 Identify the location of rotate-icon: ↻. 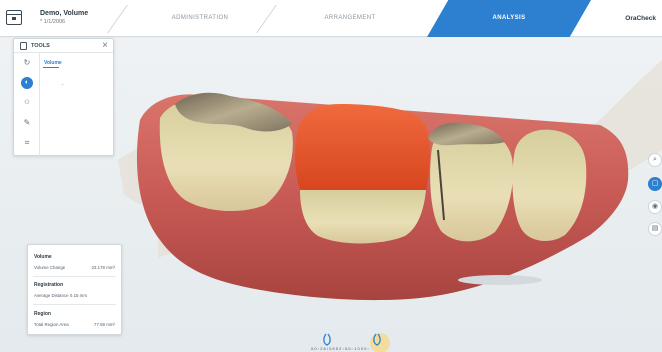
(27, 63).